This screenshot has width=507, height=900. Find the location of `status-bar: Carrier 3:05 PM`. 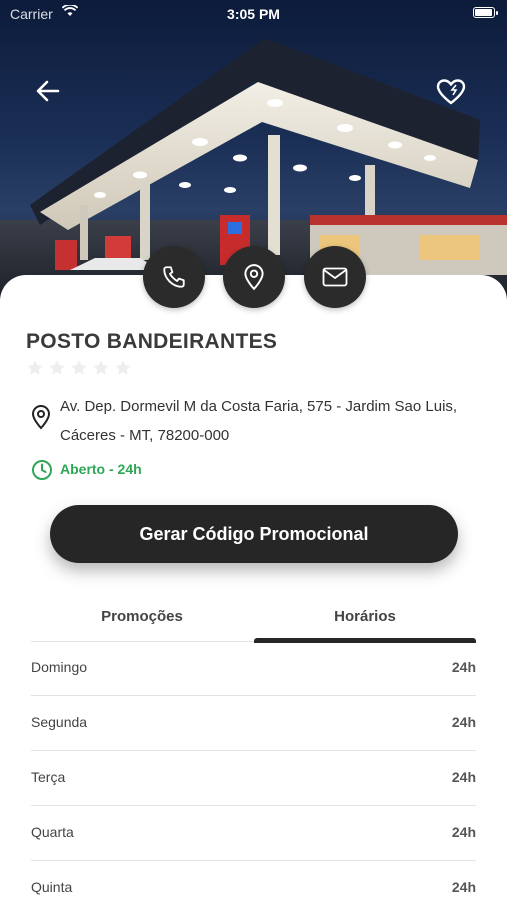

status-bar: Carrier 3:05 PM is located at coordinates (253, 14).